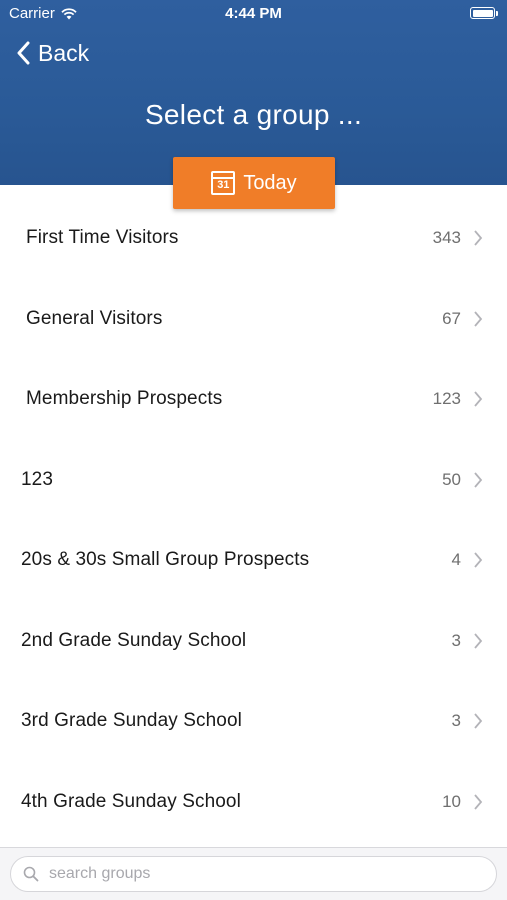 This screenshot has width=507, height=900. What do you see at coordinates (451, 801) in the screenshot?
I see `group-count: 10` at bounding box center [451, 801].